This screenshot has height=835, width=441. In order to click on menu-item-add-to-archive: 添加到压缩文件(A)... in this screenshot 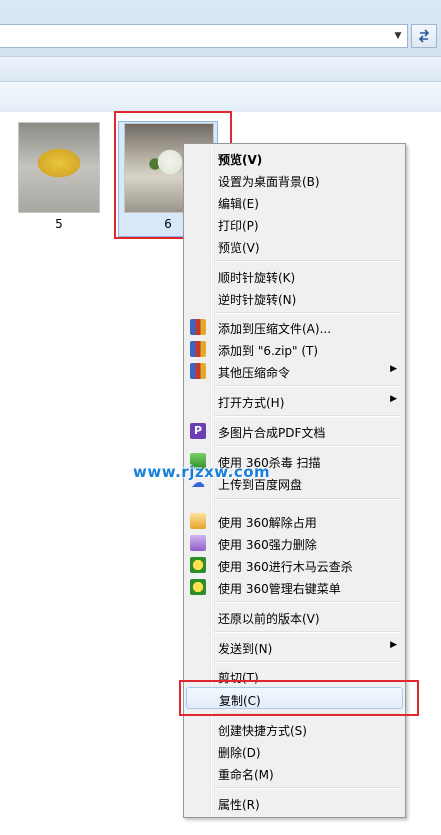, I will do `click(294, 327)`.